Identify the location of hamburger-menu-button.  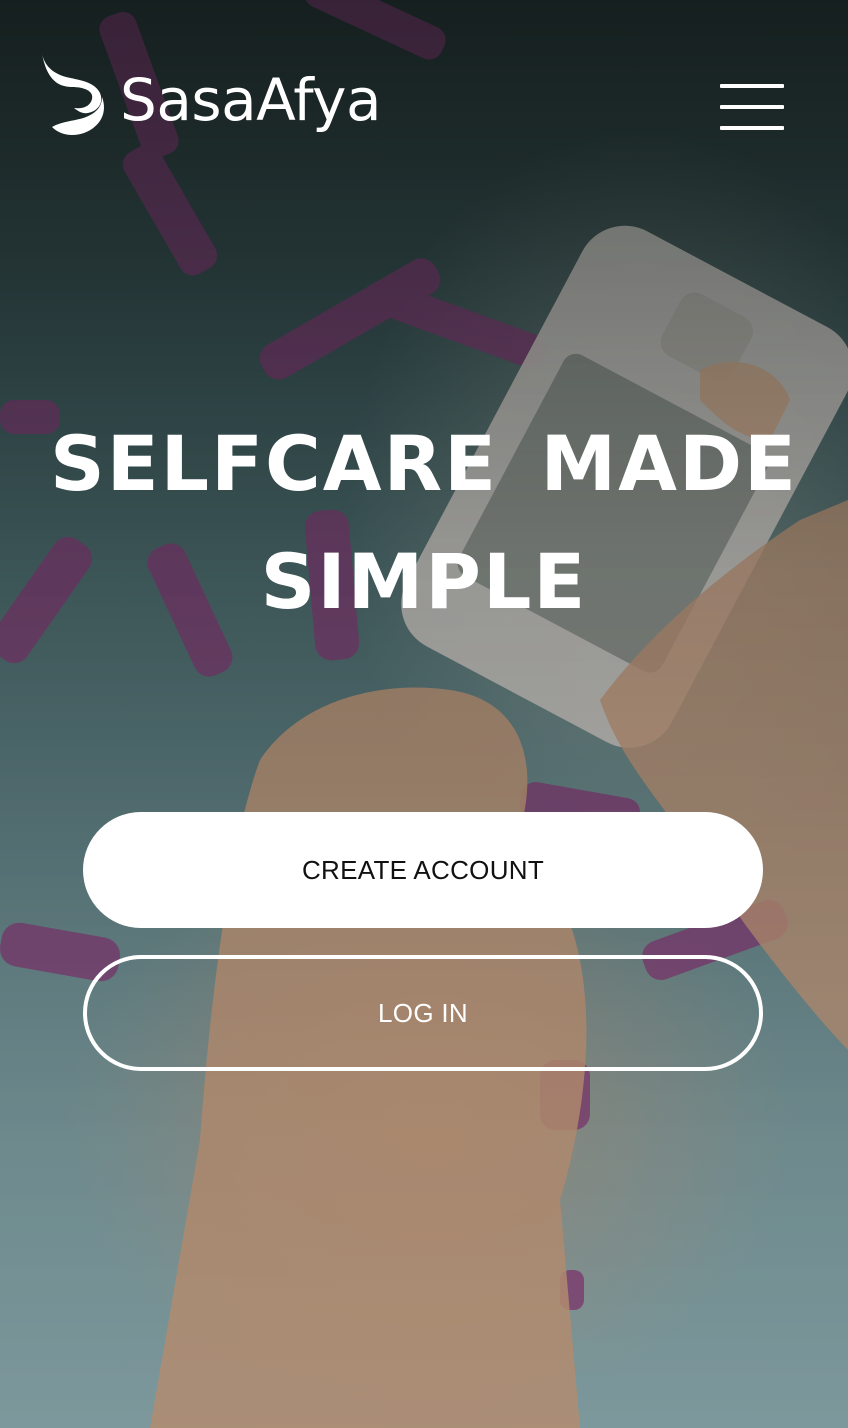
(752, 107).